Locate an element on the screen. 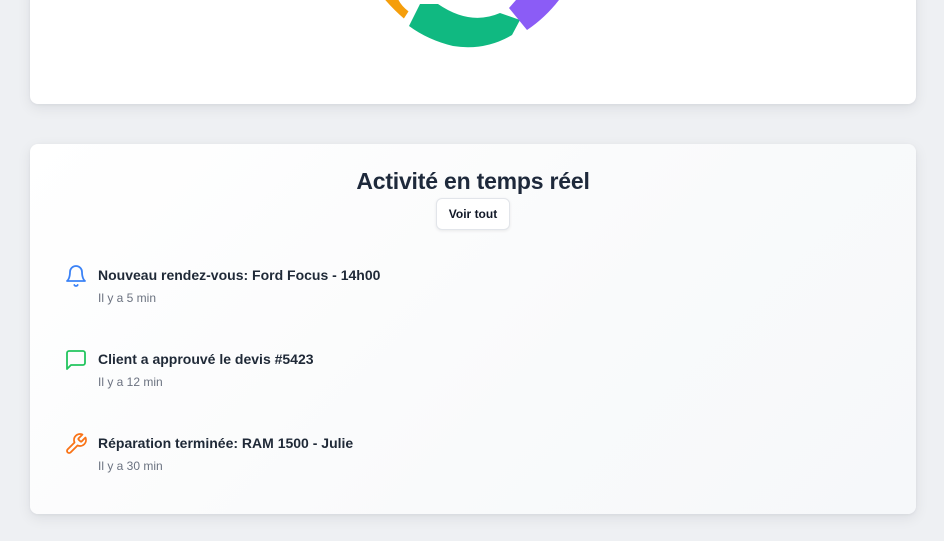 This screenshot has width=944, height=541. donut-chart is located at coordinates (472, 24).